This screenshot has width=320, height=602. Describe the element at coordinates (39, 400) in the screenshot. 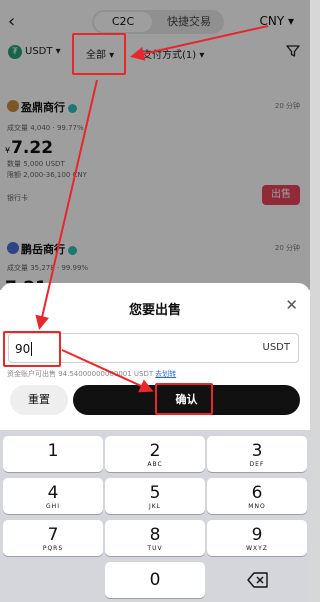

I see `reset-button: 重置` at that location.